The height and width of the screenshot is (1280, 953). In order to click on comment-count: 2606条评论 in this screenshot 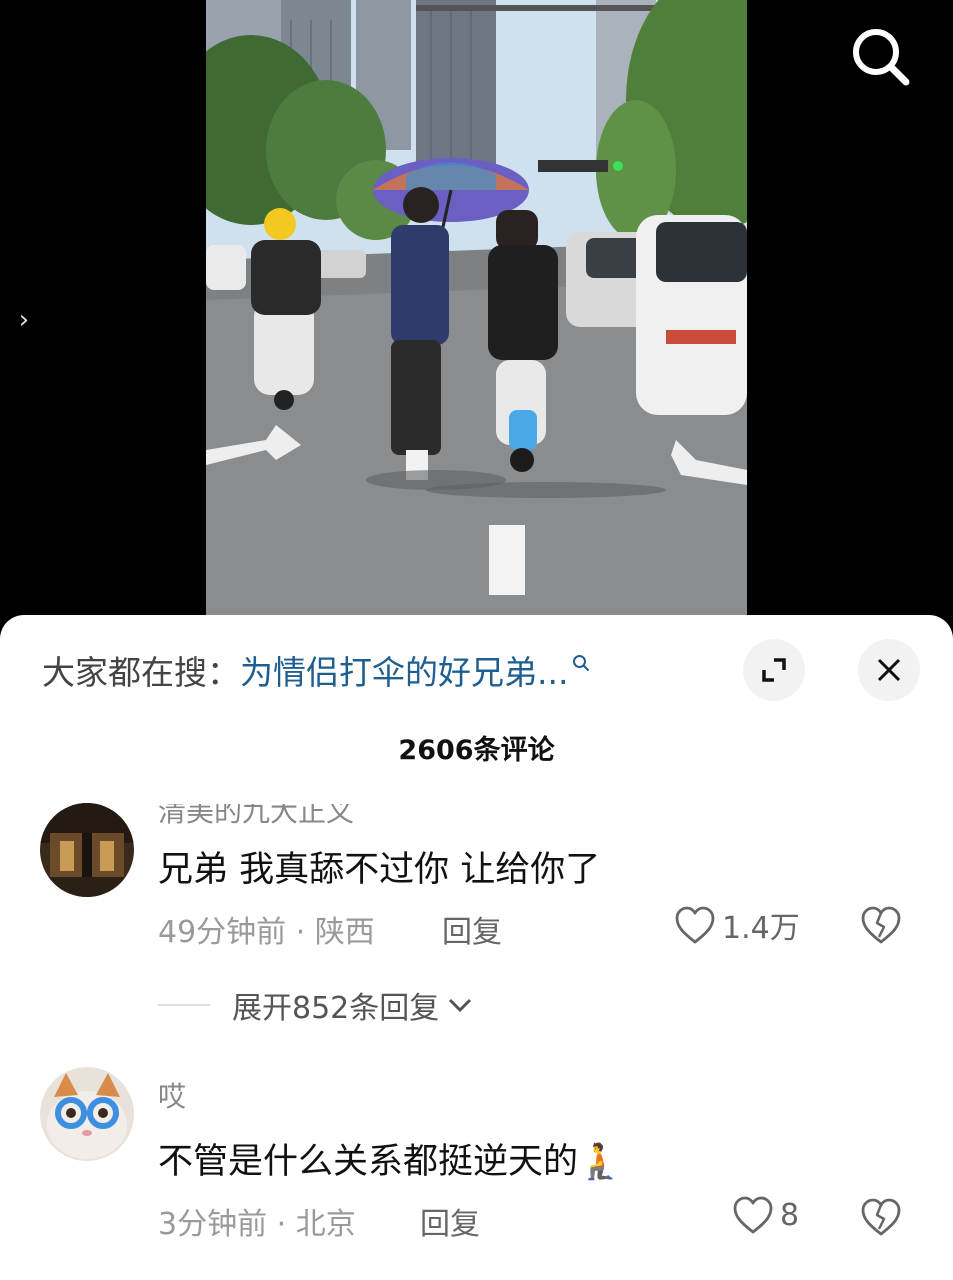, I will do `click(476, 750)`.